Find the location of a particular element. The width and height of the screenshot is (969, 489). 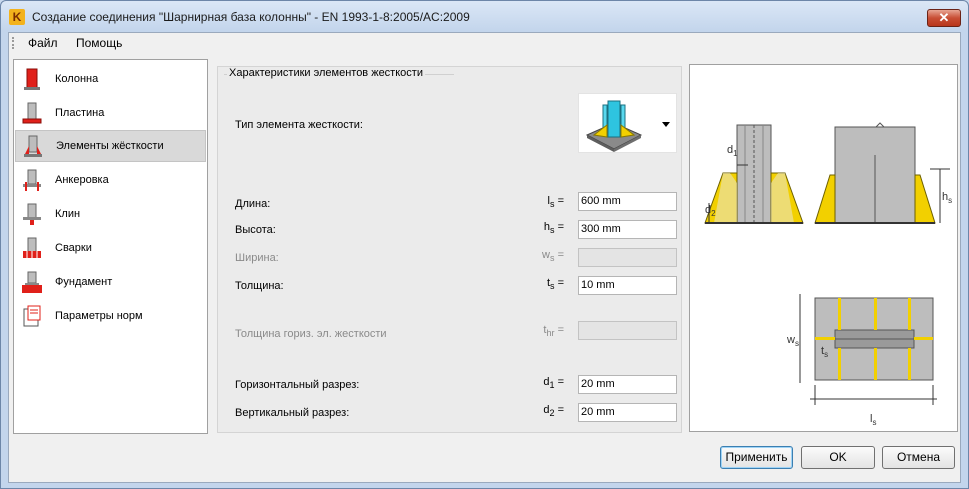

menu-bar: Файл Помощь is located at coordinates (484, 43).